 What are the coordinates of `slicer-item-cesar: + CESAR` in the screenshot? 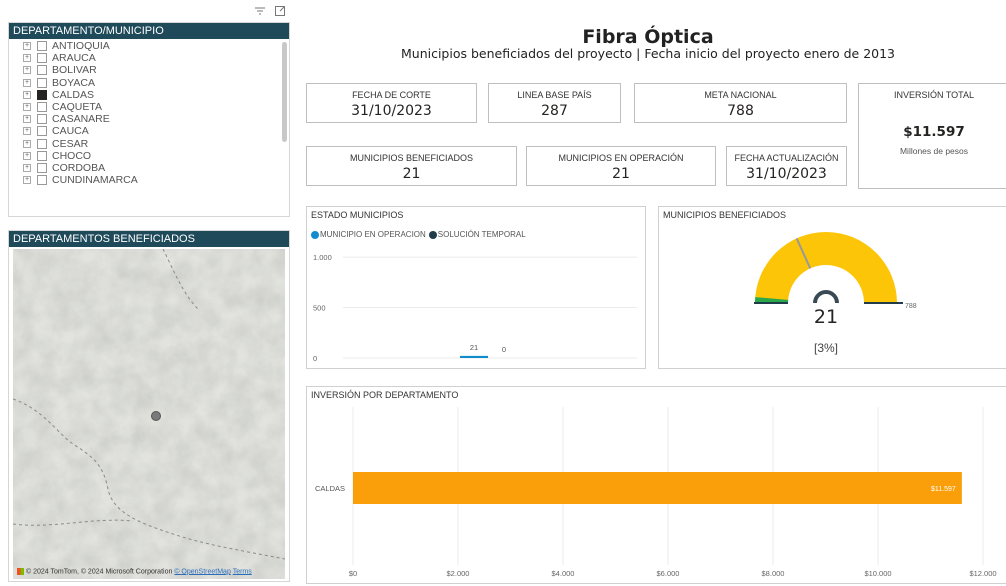 It's located at (145, 144).